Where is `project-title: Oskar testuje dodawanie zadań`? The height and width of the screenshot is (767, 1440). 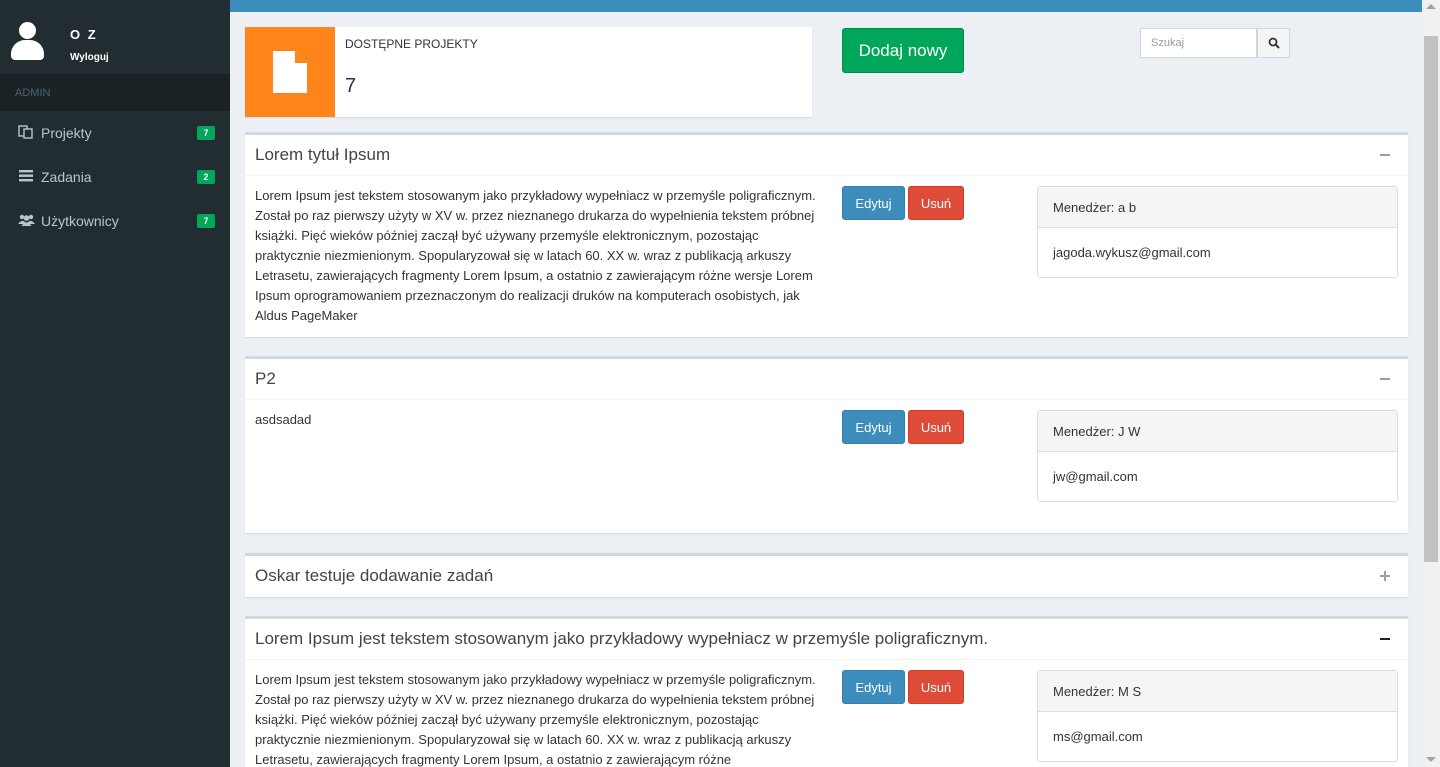
project-title: Oskar testuje dodawanie zadań is located at coordinates (374, 575).